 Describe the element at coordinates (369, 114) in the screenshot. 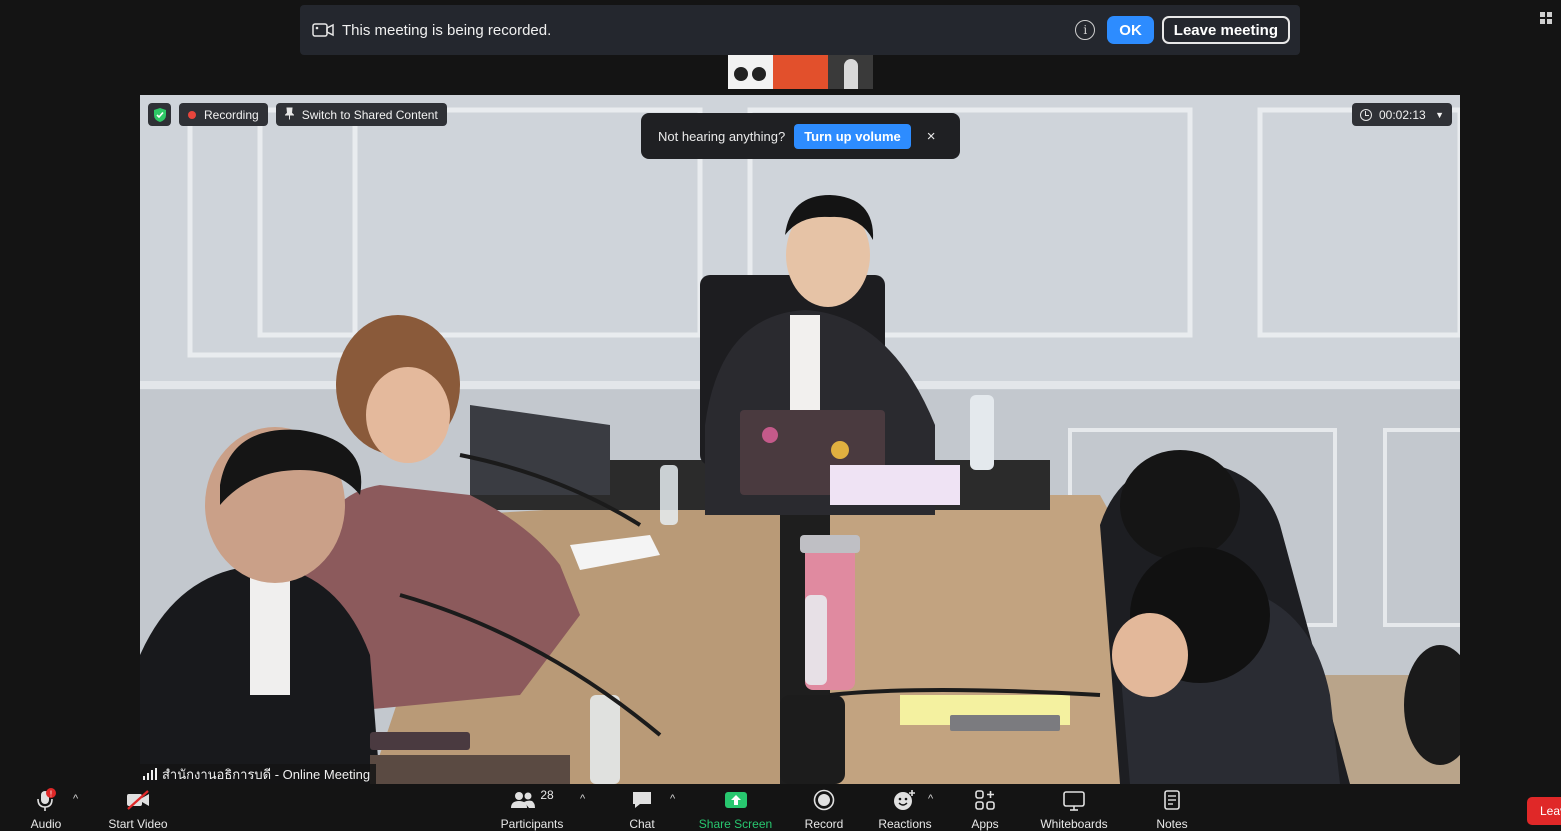

I see `switch-to-shared-content-label: Switch to Shared Content` at that location.